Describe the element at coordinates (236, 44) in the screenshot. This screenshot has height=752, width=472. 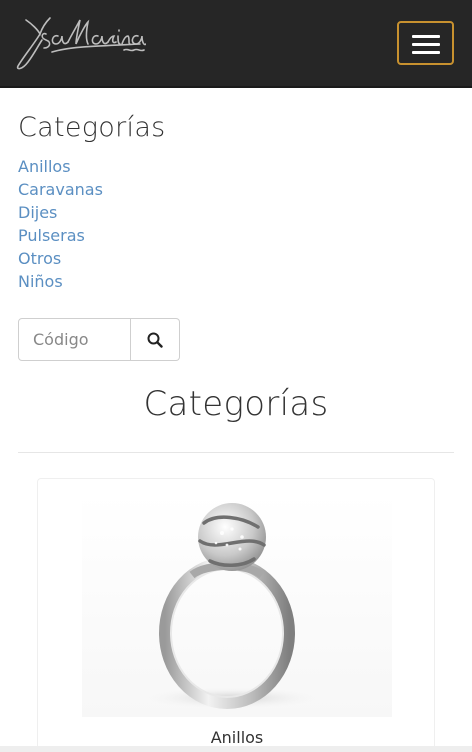
I see `navbar` at that location.